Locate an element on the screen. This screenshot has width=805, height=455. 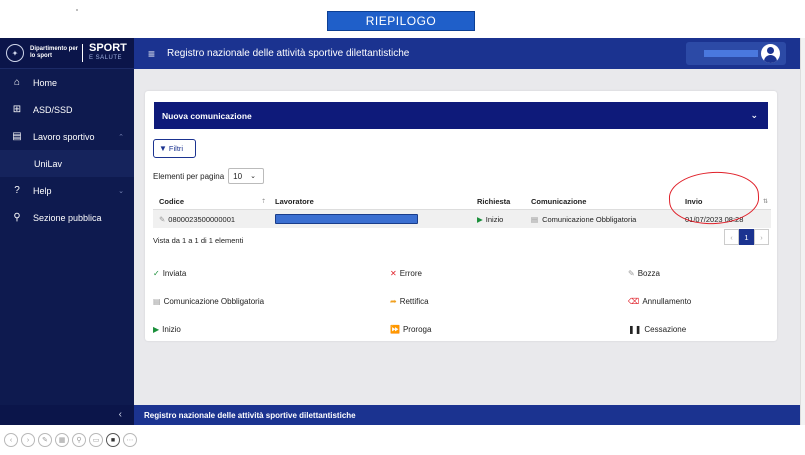
more-icon: ⋯ is located at coordinates (130, 440).